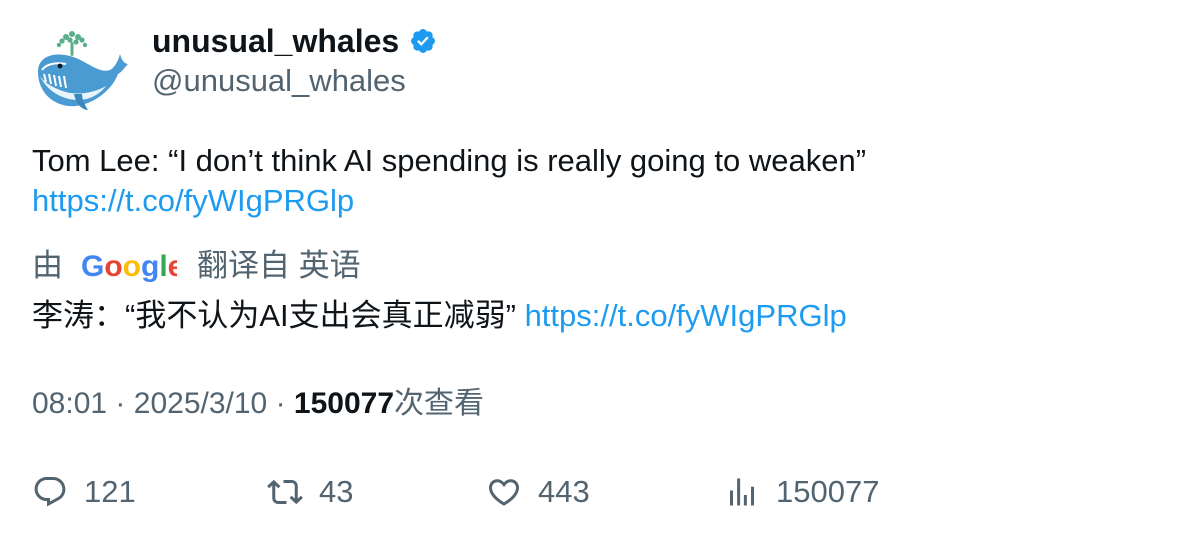 This screenshot has width=1196, height=538. What do you see at coordinates (47, 265) in the screenshot?
I see `translation-prefix: 由` at bounding box center [47, 265].